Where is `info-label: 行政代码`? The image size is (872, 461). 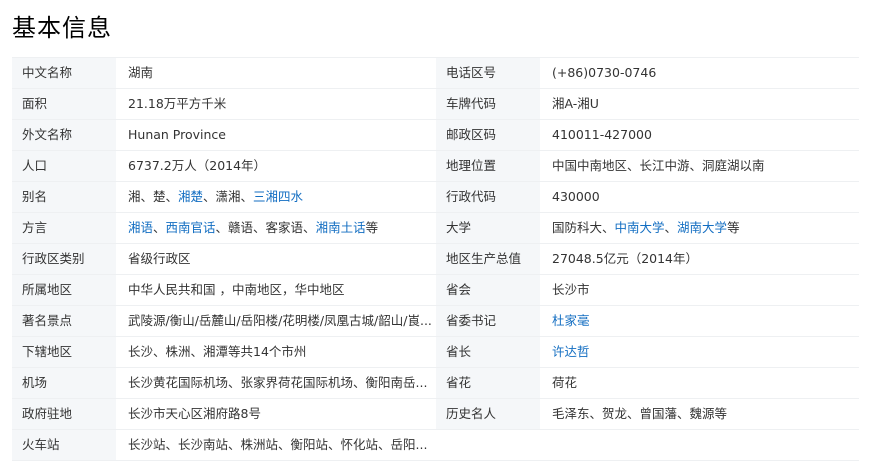
info-label: 行政代码 is located at coordinates (488, 197).